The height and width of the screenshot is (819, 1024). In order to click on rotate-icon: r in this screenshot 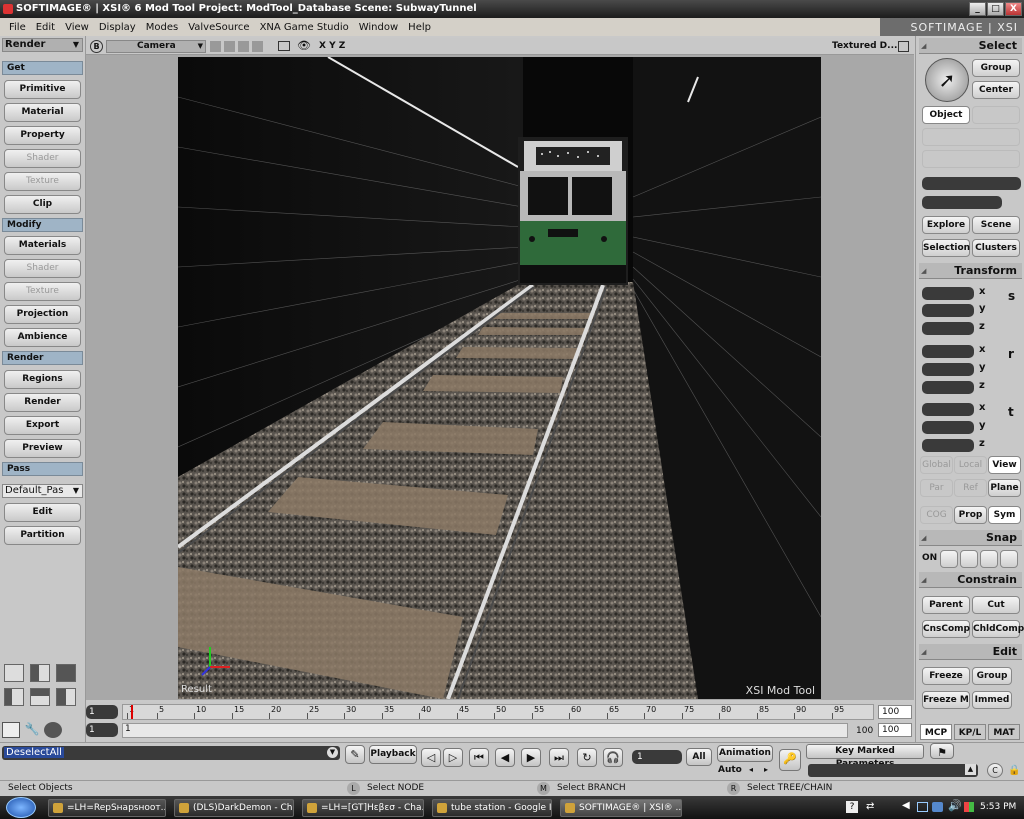, I will do `click(1011, 354)`.